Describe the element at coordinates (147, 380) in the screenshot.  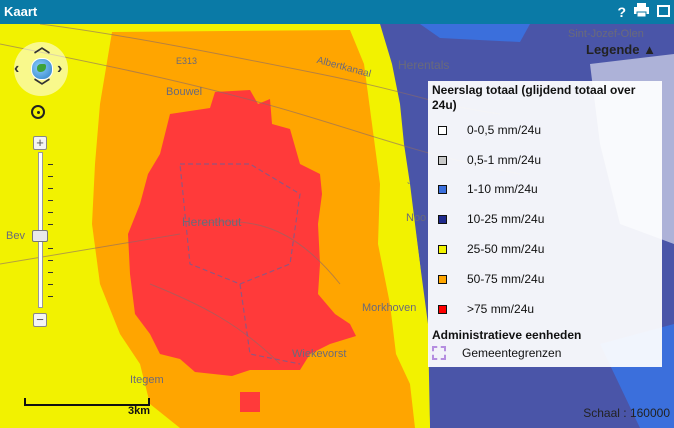
I see `place-itegem: Itegem` at that location.